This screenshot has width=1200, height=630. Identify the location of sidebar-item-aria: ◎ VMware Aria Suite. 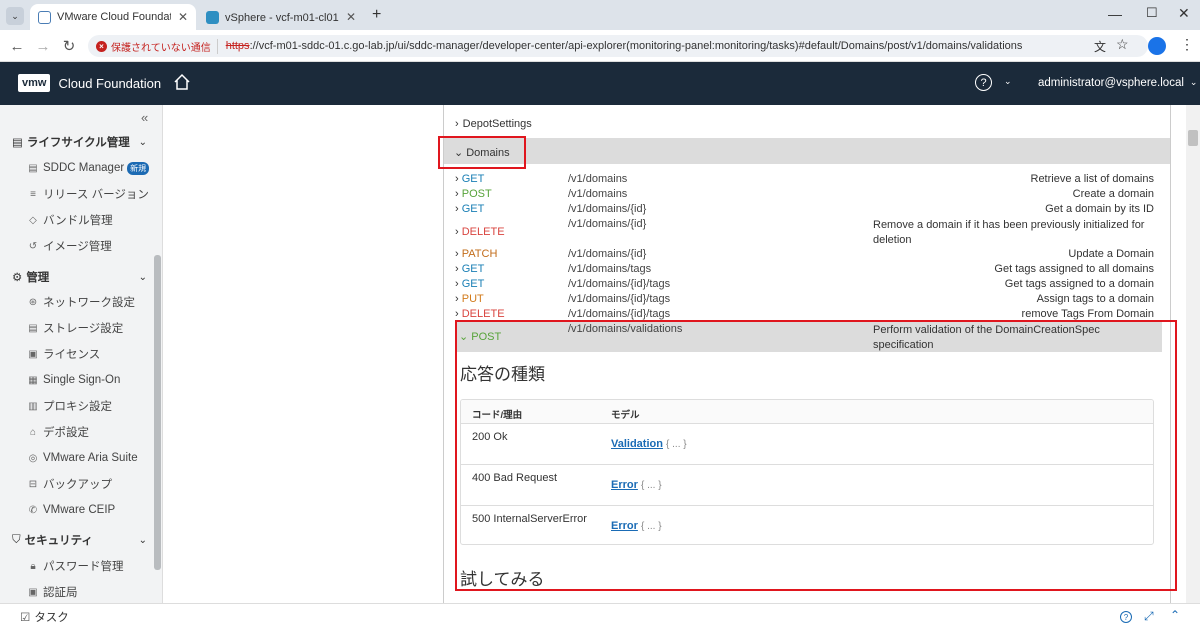
(82, 458).